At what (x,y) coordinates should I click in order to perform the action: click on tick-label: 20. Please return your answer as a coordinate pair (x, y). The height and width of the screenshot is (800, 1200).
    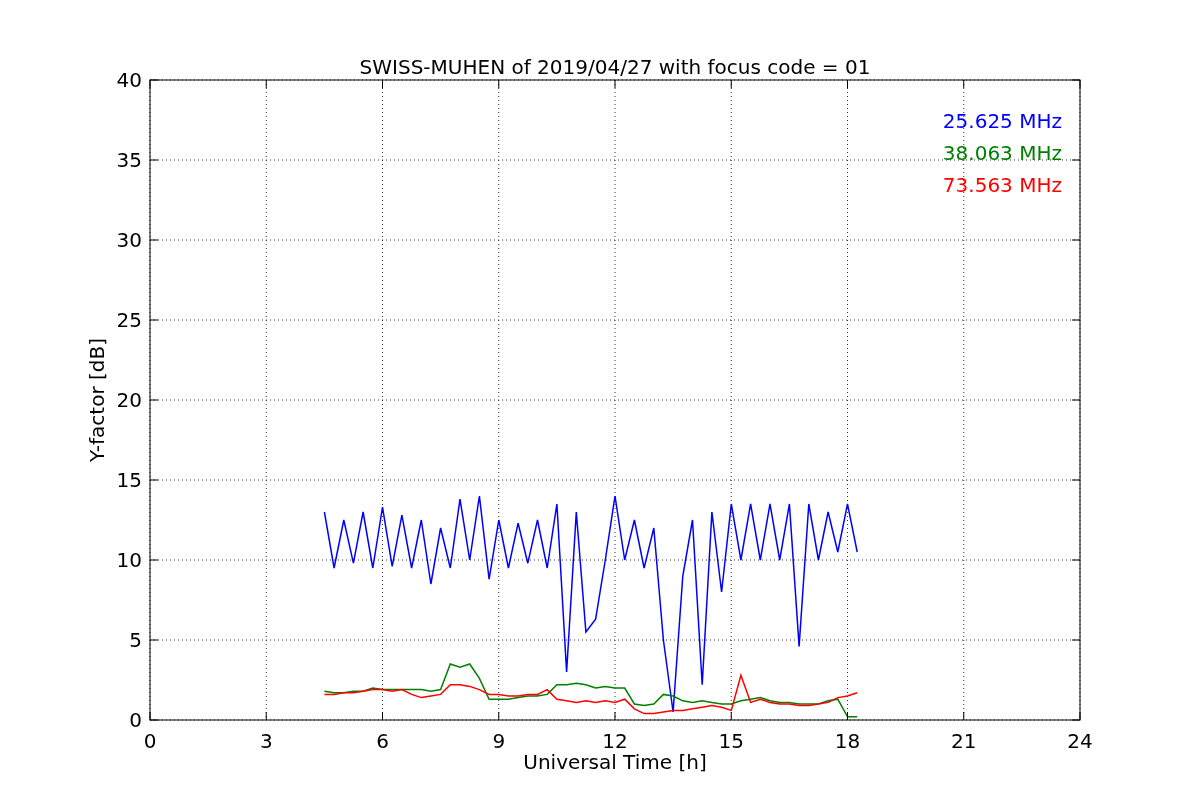
    Looking at the image, I should click on (129, 400).